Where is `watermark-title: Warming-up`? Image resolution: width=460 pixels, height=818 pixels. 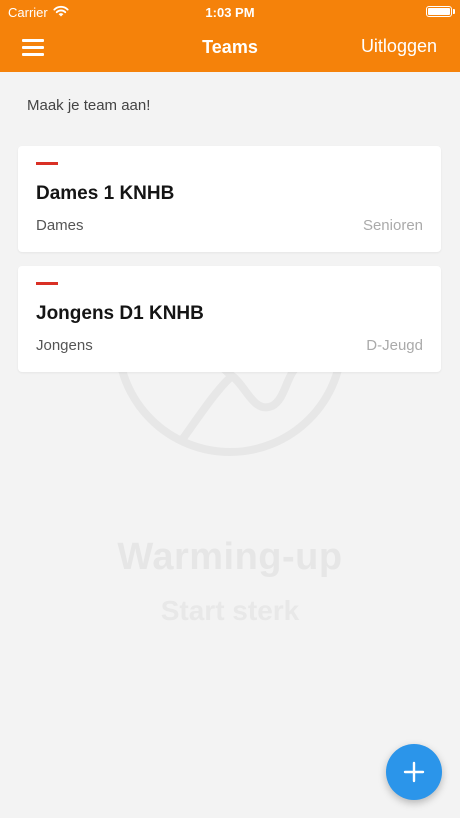 watermark-title: Warming-up is located at coordinates (230, 557).